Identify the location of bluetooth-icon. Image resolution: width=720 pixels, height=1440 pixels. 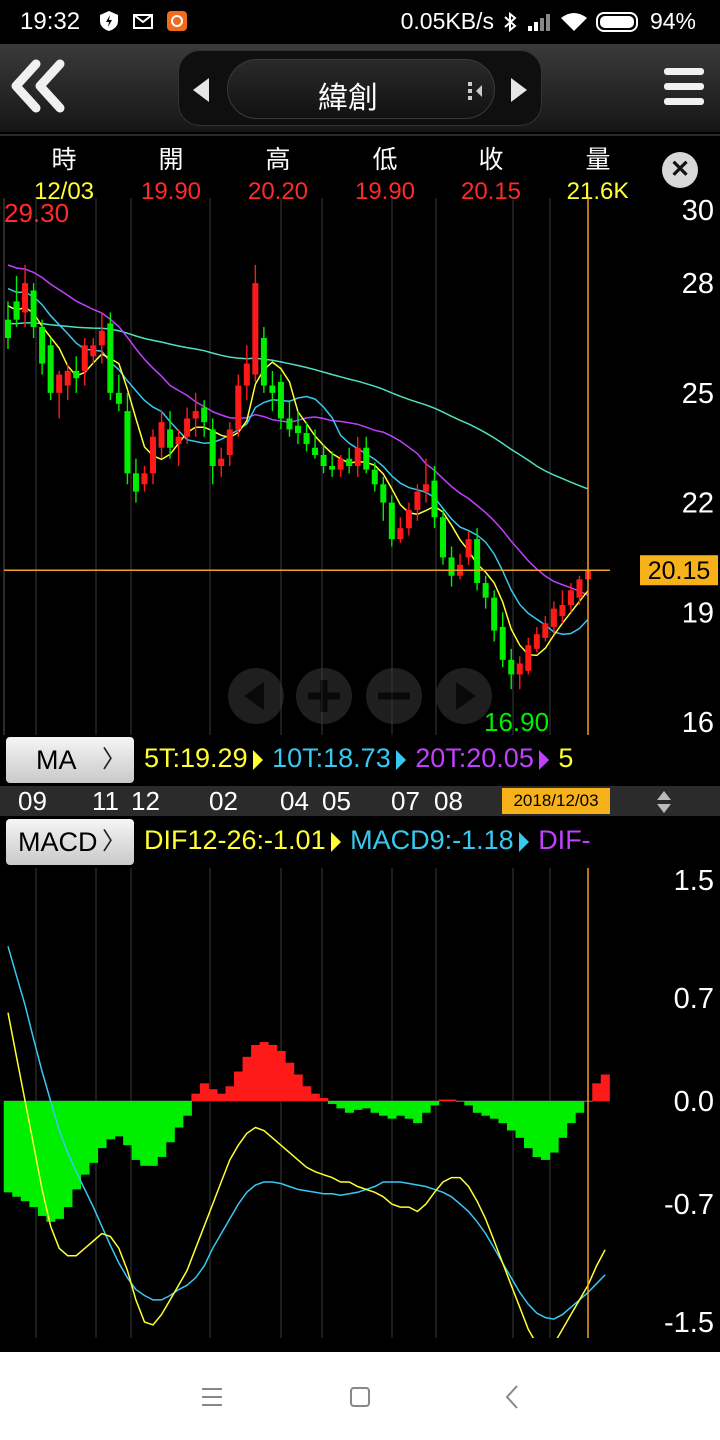
(510, 21).